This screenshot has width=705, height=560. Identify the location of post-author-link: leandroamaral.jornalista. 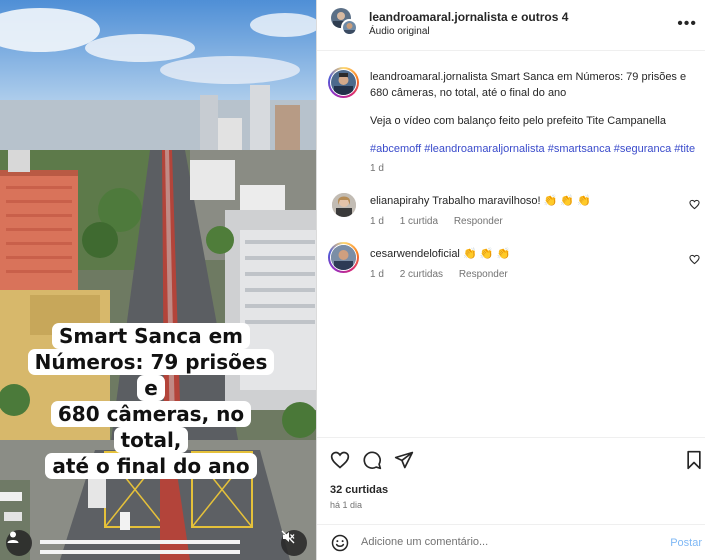
(428, 77).